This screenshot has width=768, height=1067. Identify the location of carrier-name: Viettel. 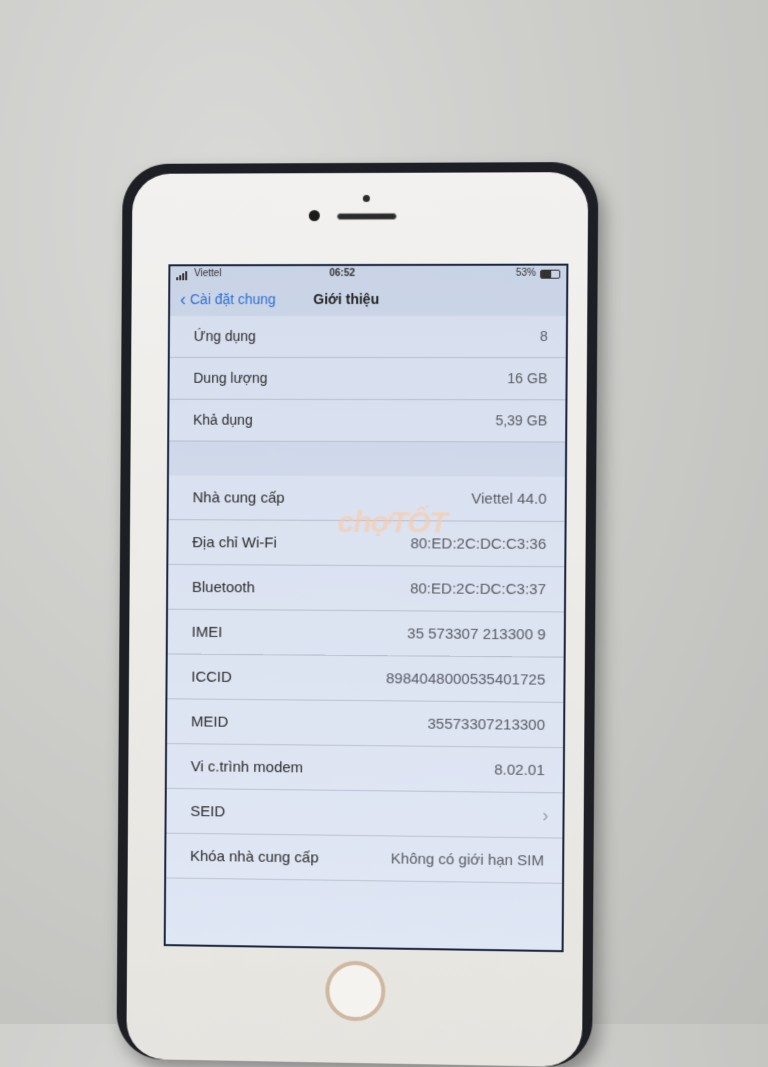
(208, 274).